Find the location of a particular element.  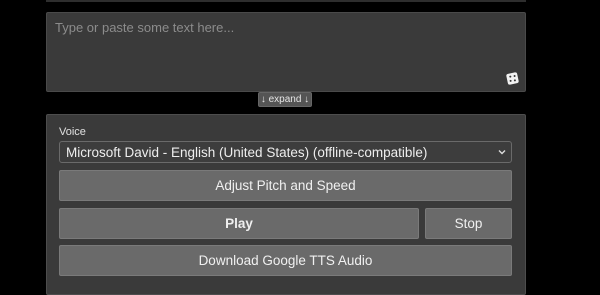

chevron-down-icon is located at coordinates (502, 152).